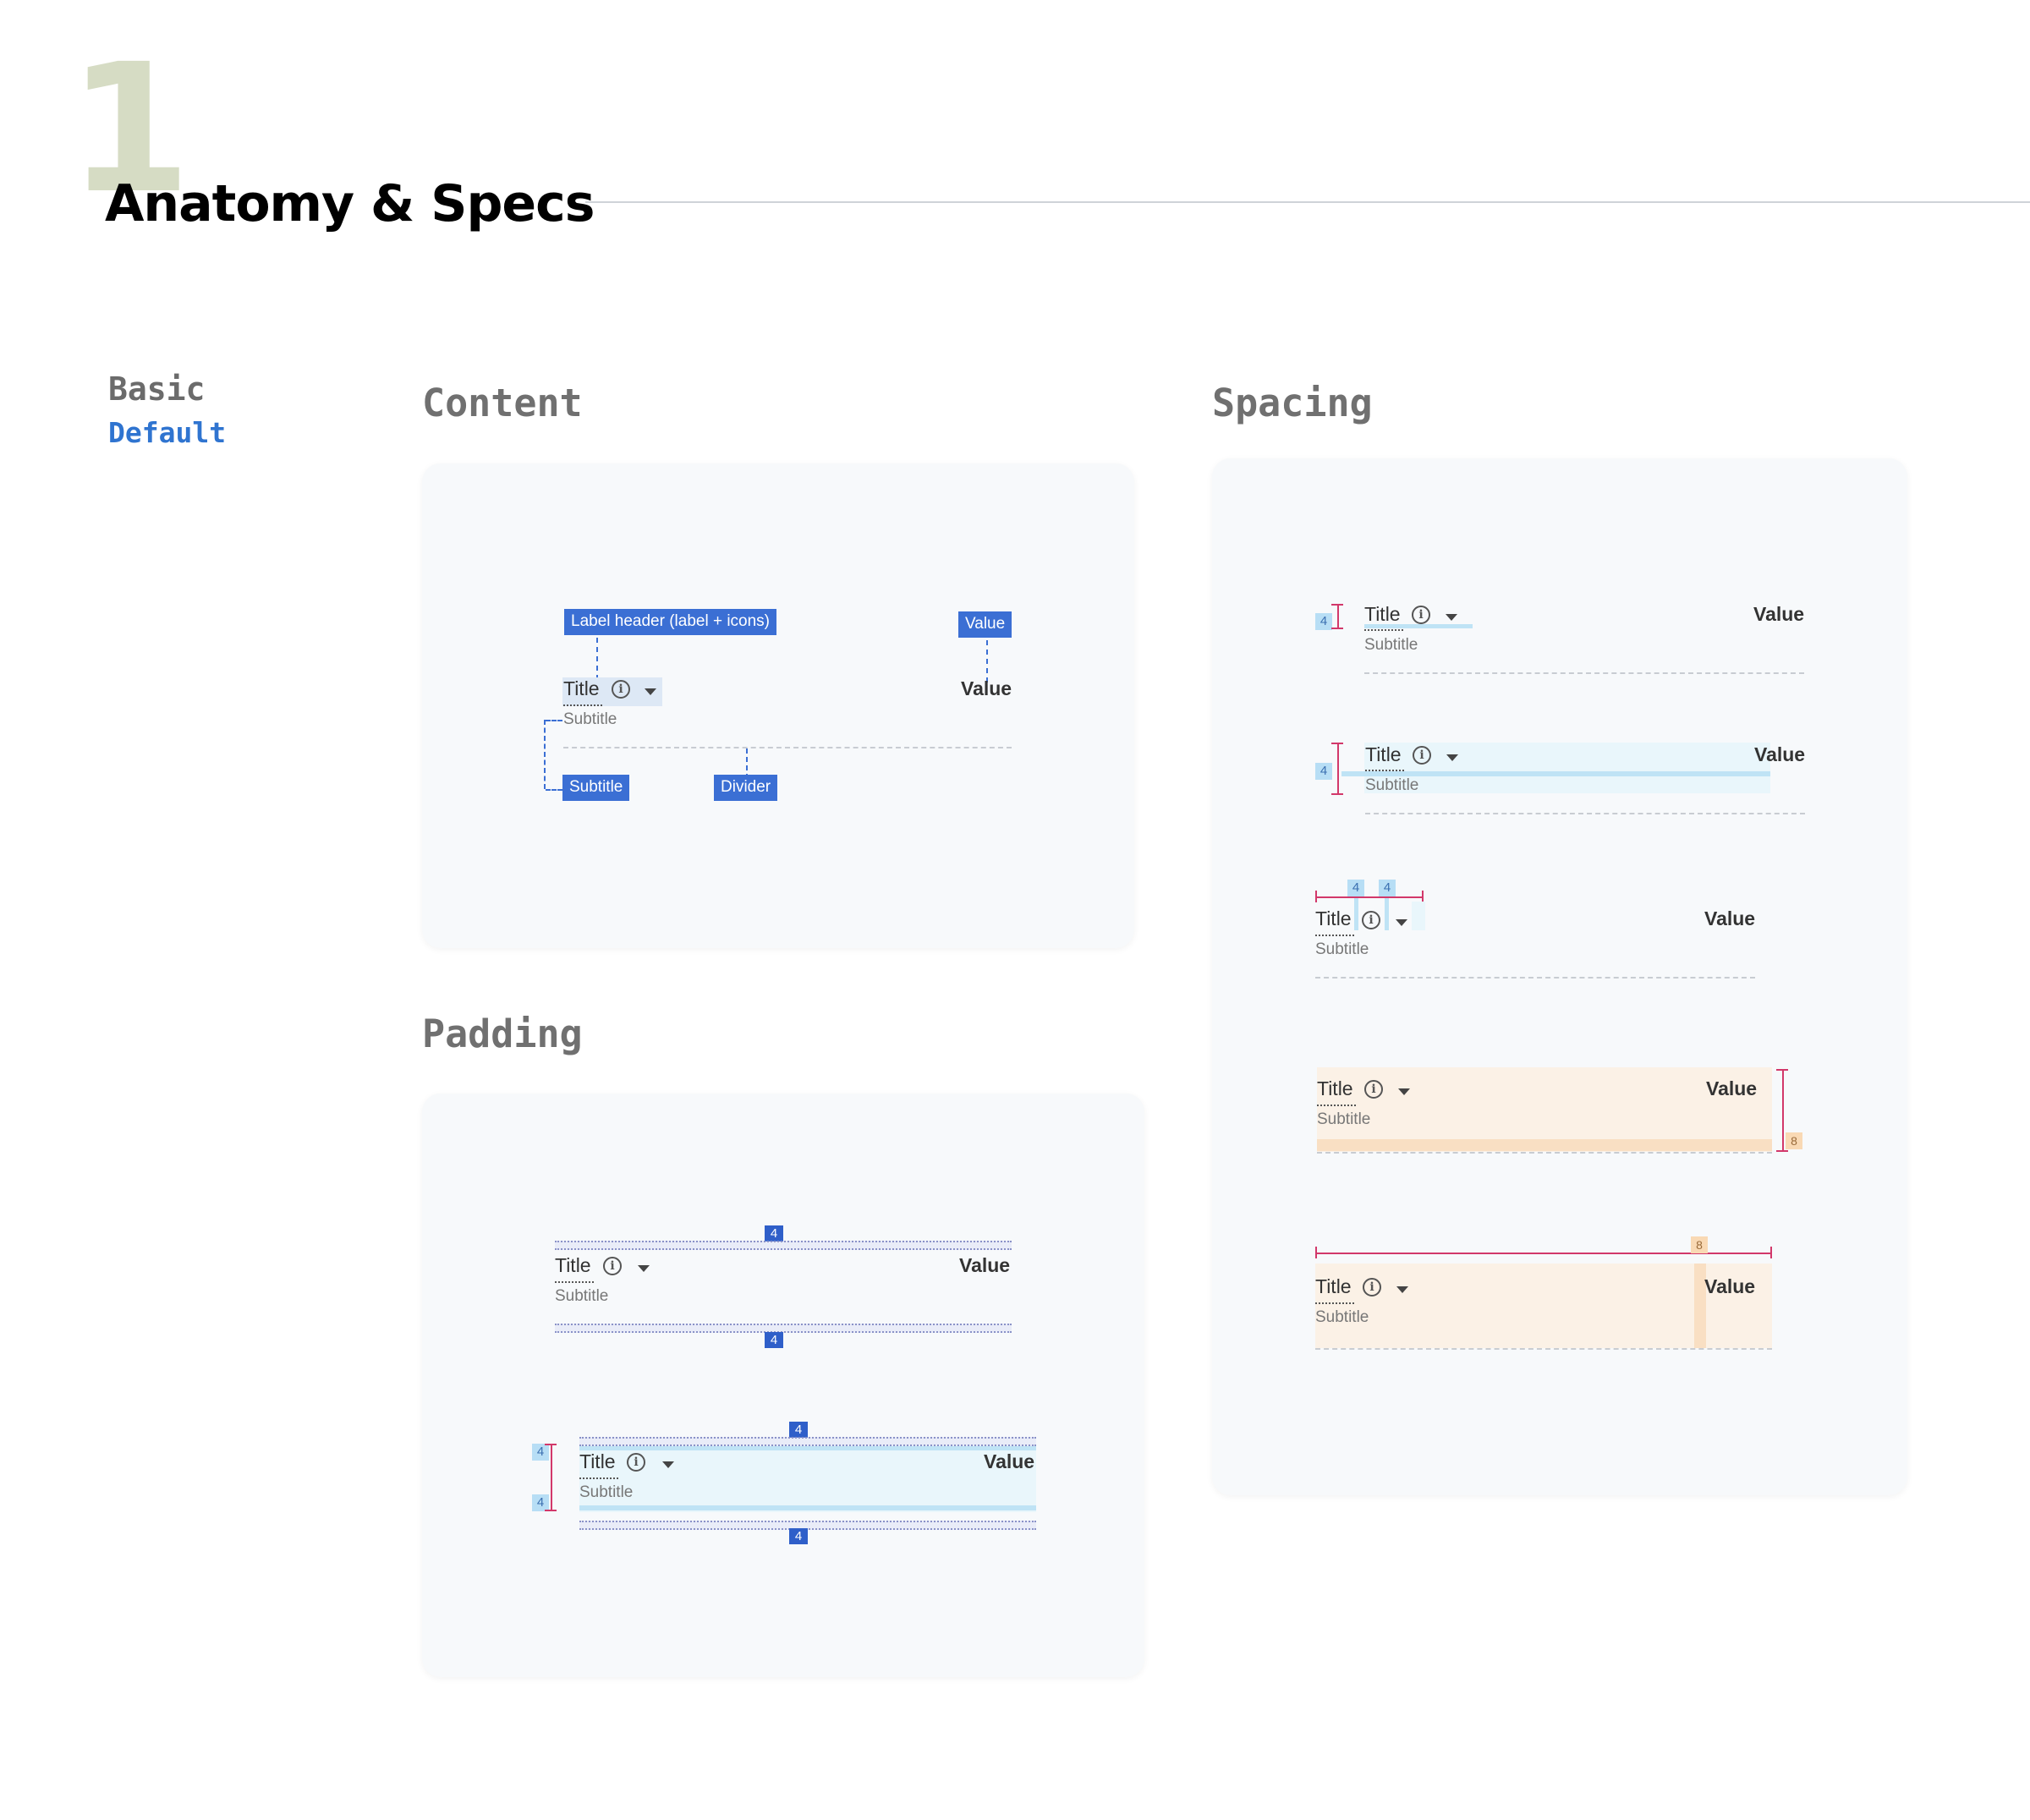 Image resolution: width=2030 pixels, height=1820 pixels. Describe the element at coordinates (807, 1441) in the screenshot. I see `padding-top-band-b` at that location.